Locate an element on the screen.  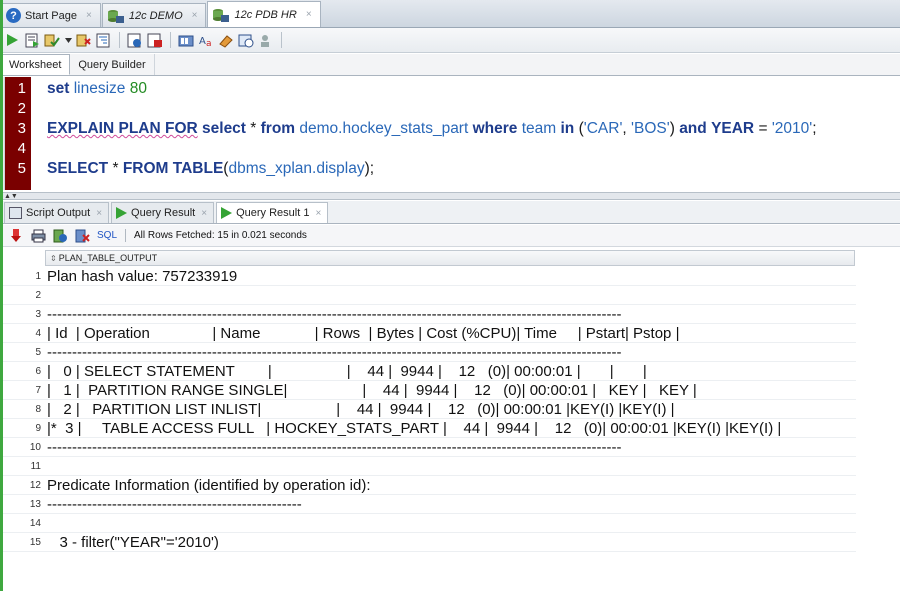
tab-query-result-1: Query Result 1 × is located at coordinates (272, 212).